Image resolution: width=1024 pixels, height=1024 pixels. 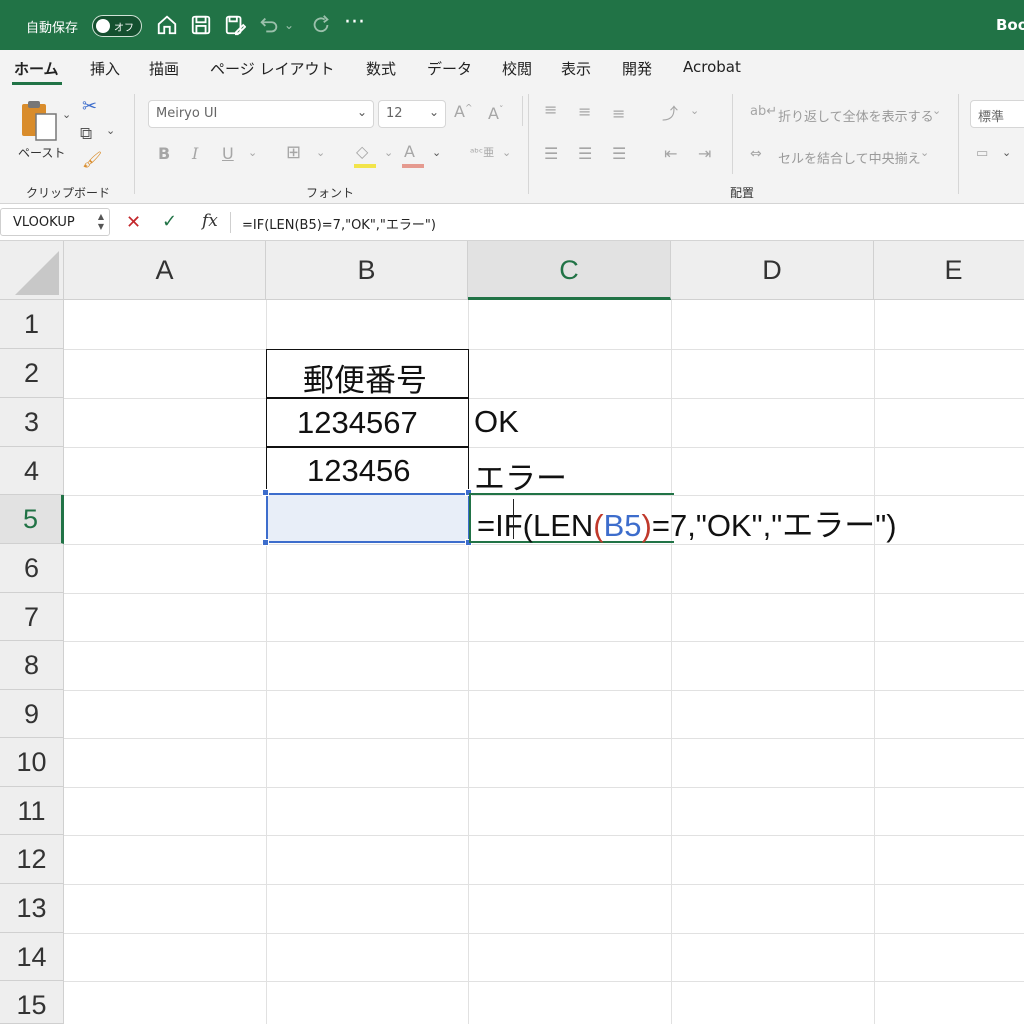 What do you see at coordinates (550, 109) in the screenshot?
I see `align-top-icon: ≡` at bounding box center [550, 109].